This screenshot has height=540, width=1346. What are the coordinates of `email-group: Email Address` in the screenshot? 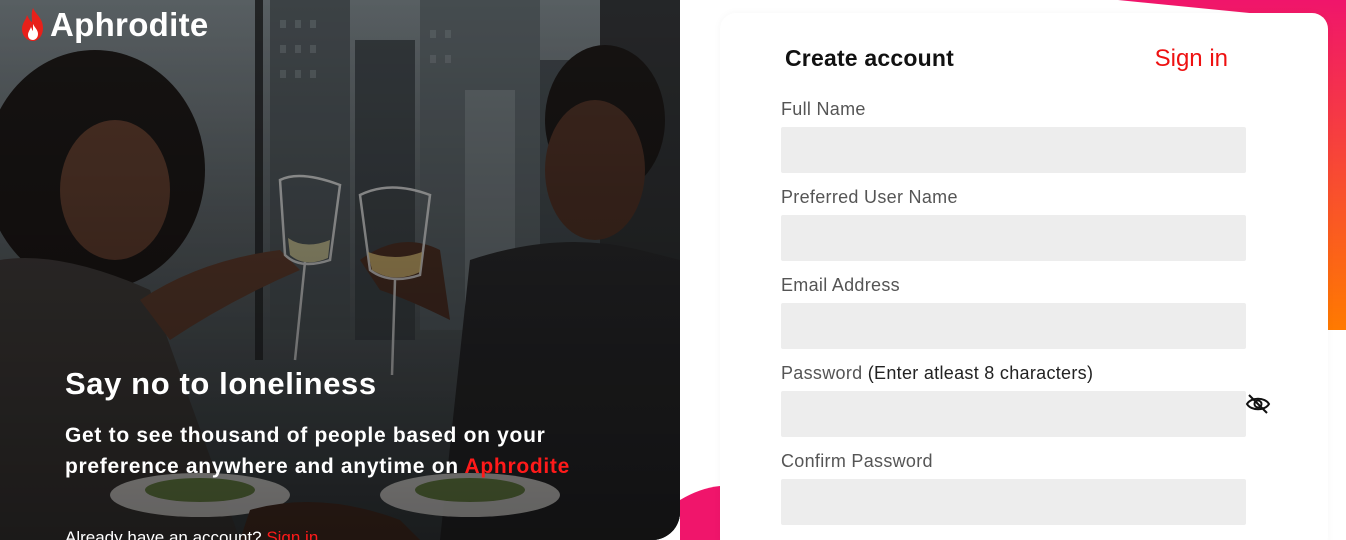 It's located at (1013, 312).